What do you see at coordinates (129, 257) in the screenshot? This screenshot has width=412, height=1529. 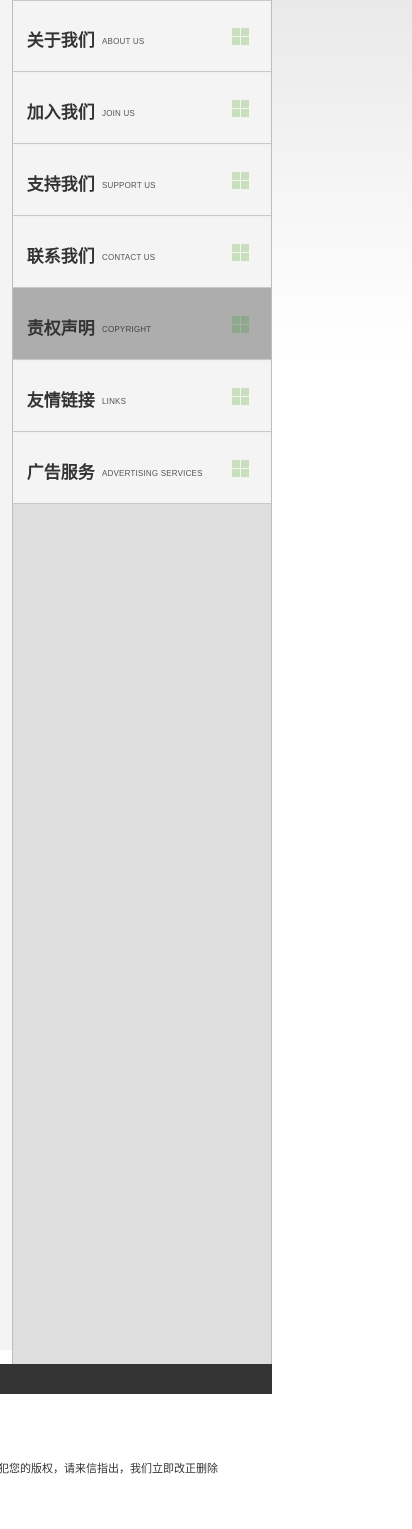 I see `sidebar-item-sublabel: CONTACT US` at bounding box center [129, 257].